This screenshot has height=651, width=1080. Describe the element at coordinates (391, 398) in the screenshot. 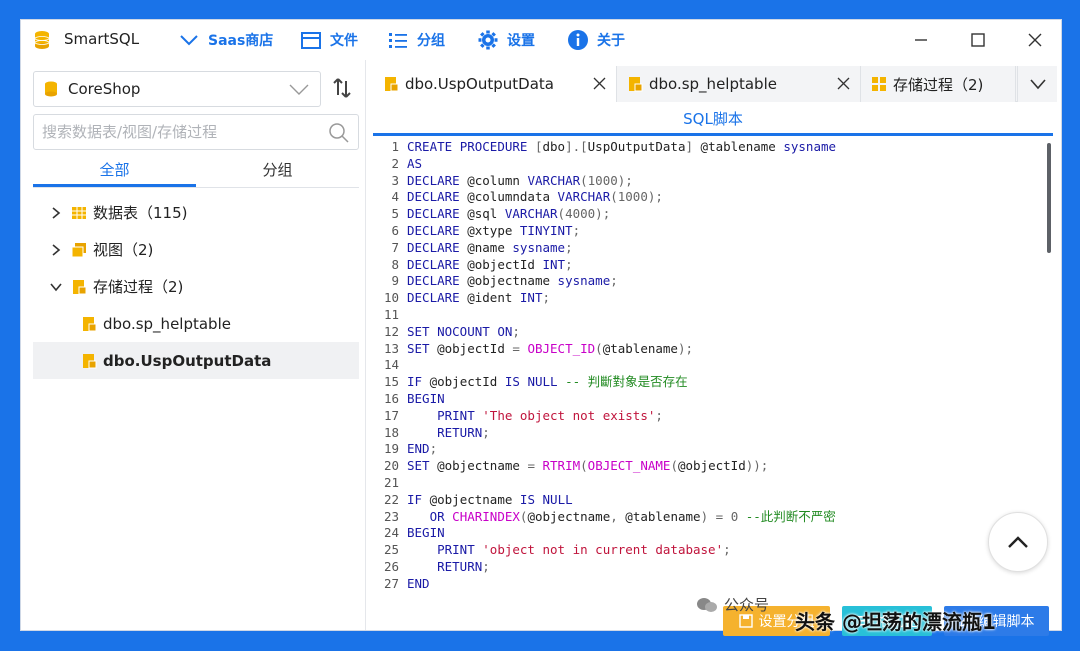

I see `line-number: 16` at that location.